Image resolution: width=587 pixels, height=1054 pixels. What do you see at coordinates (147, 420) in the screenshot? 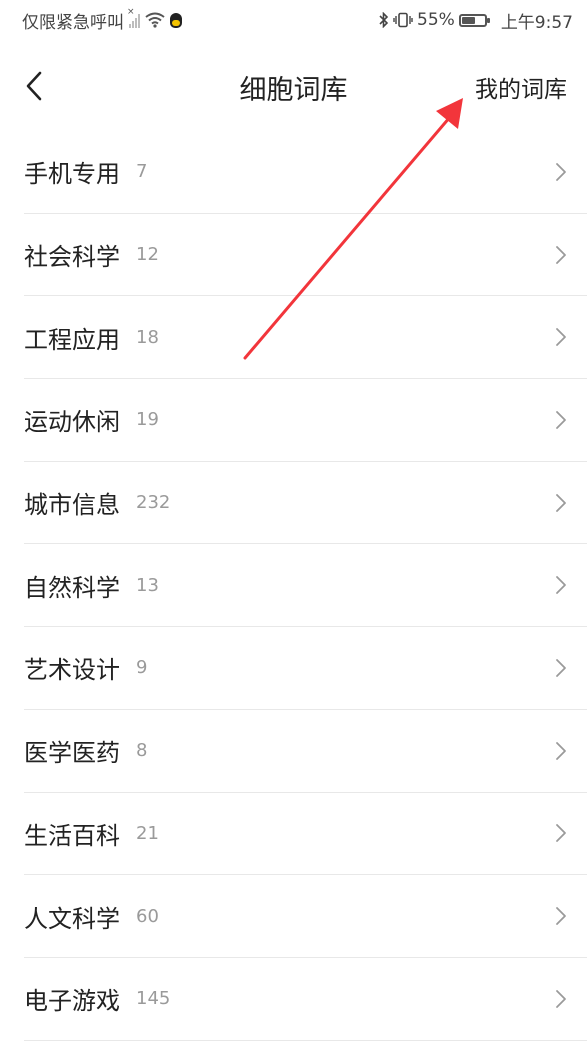
I see `category-count: 19` at bounding box center [147, 420].